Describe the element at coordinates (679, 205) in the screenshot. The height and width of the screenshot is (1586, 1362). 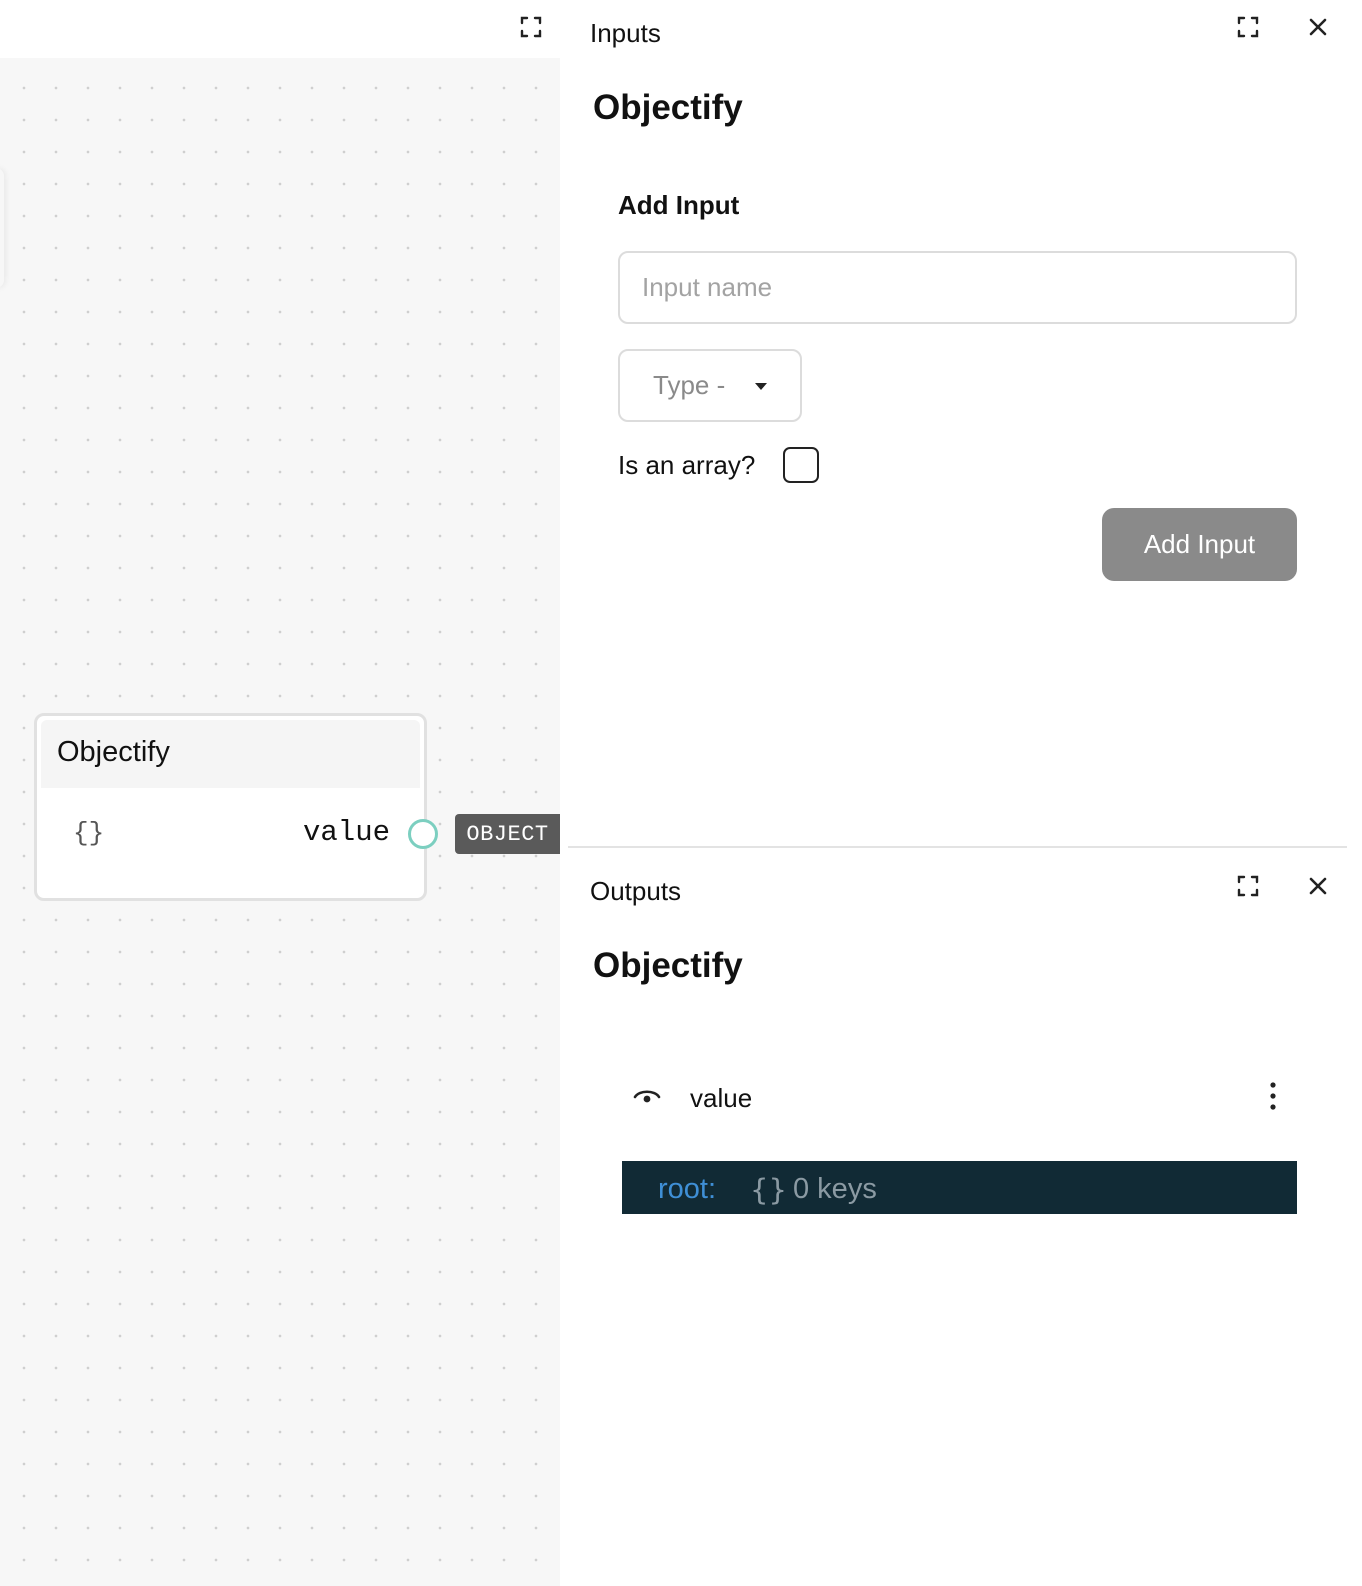
I see `add-input-section-title: Add Input` at that location.